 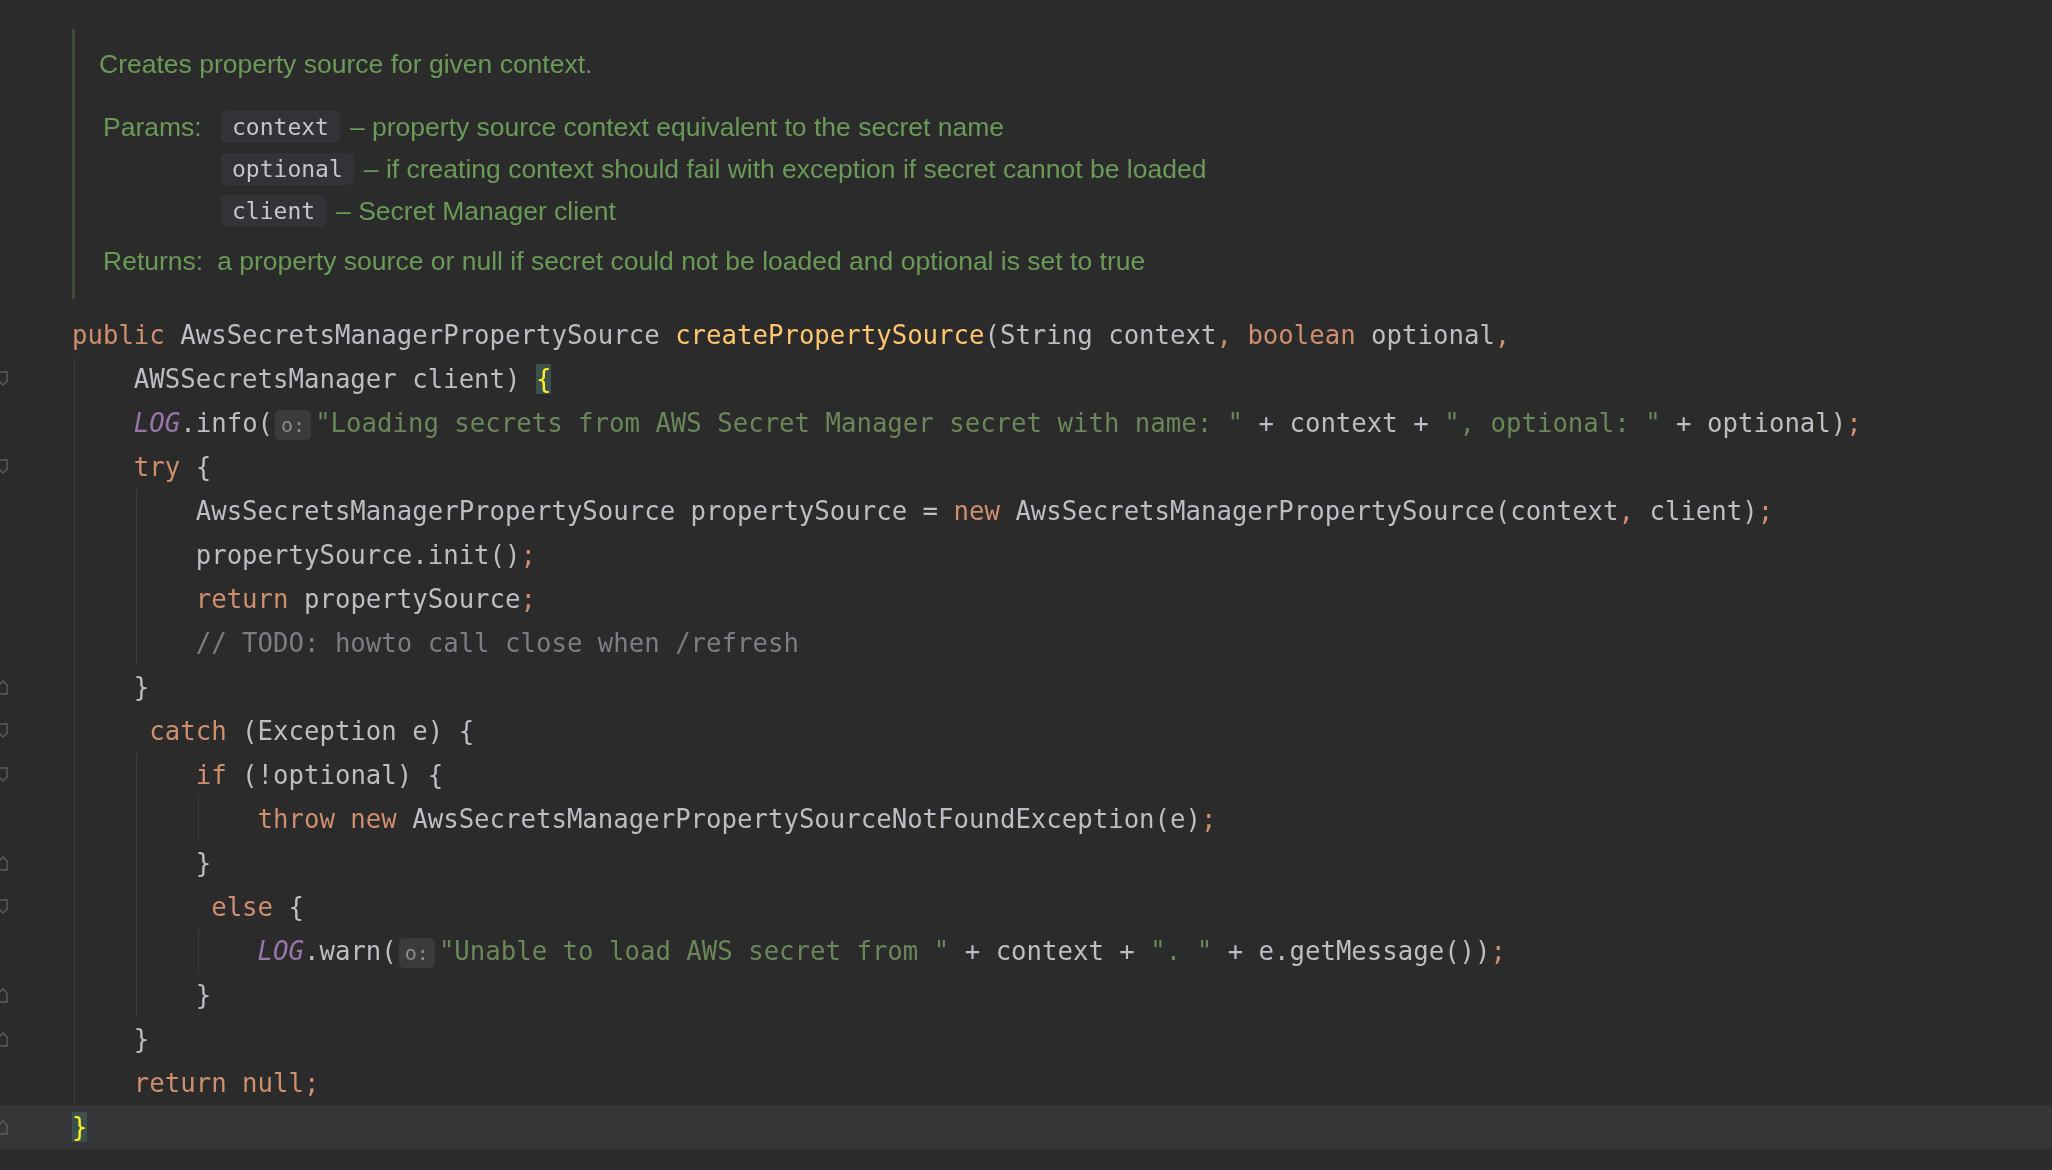 What do you see at coordinates (274, 211) in the screenshot?
I see `param-name: client` at bounding box center [274, 211].